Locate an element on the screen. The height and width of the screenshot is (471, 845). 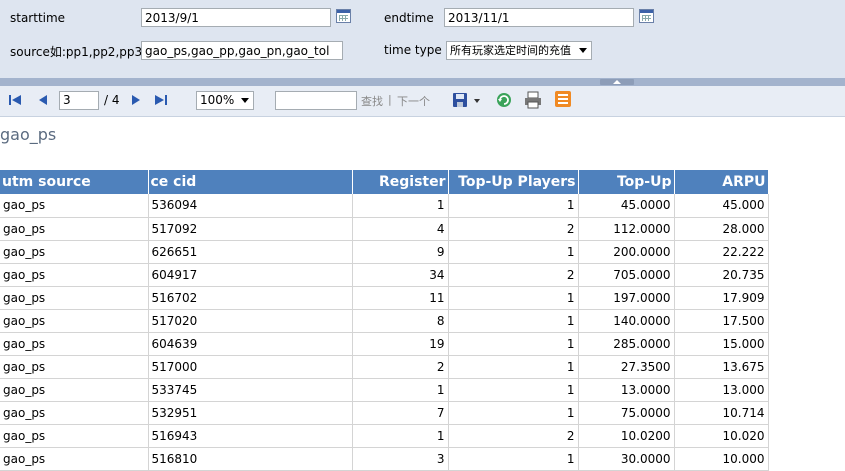
table-row: gao_ps 626651 9 1 200.0000 22.222 is located at coordinates (384, 252).